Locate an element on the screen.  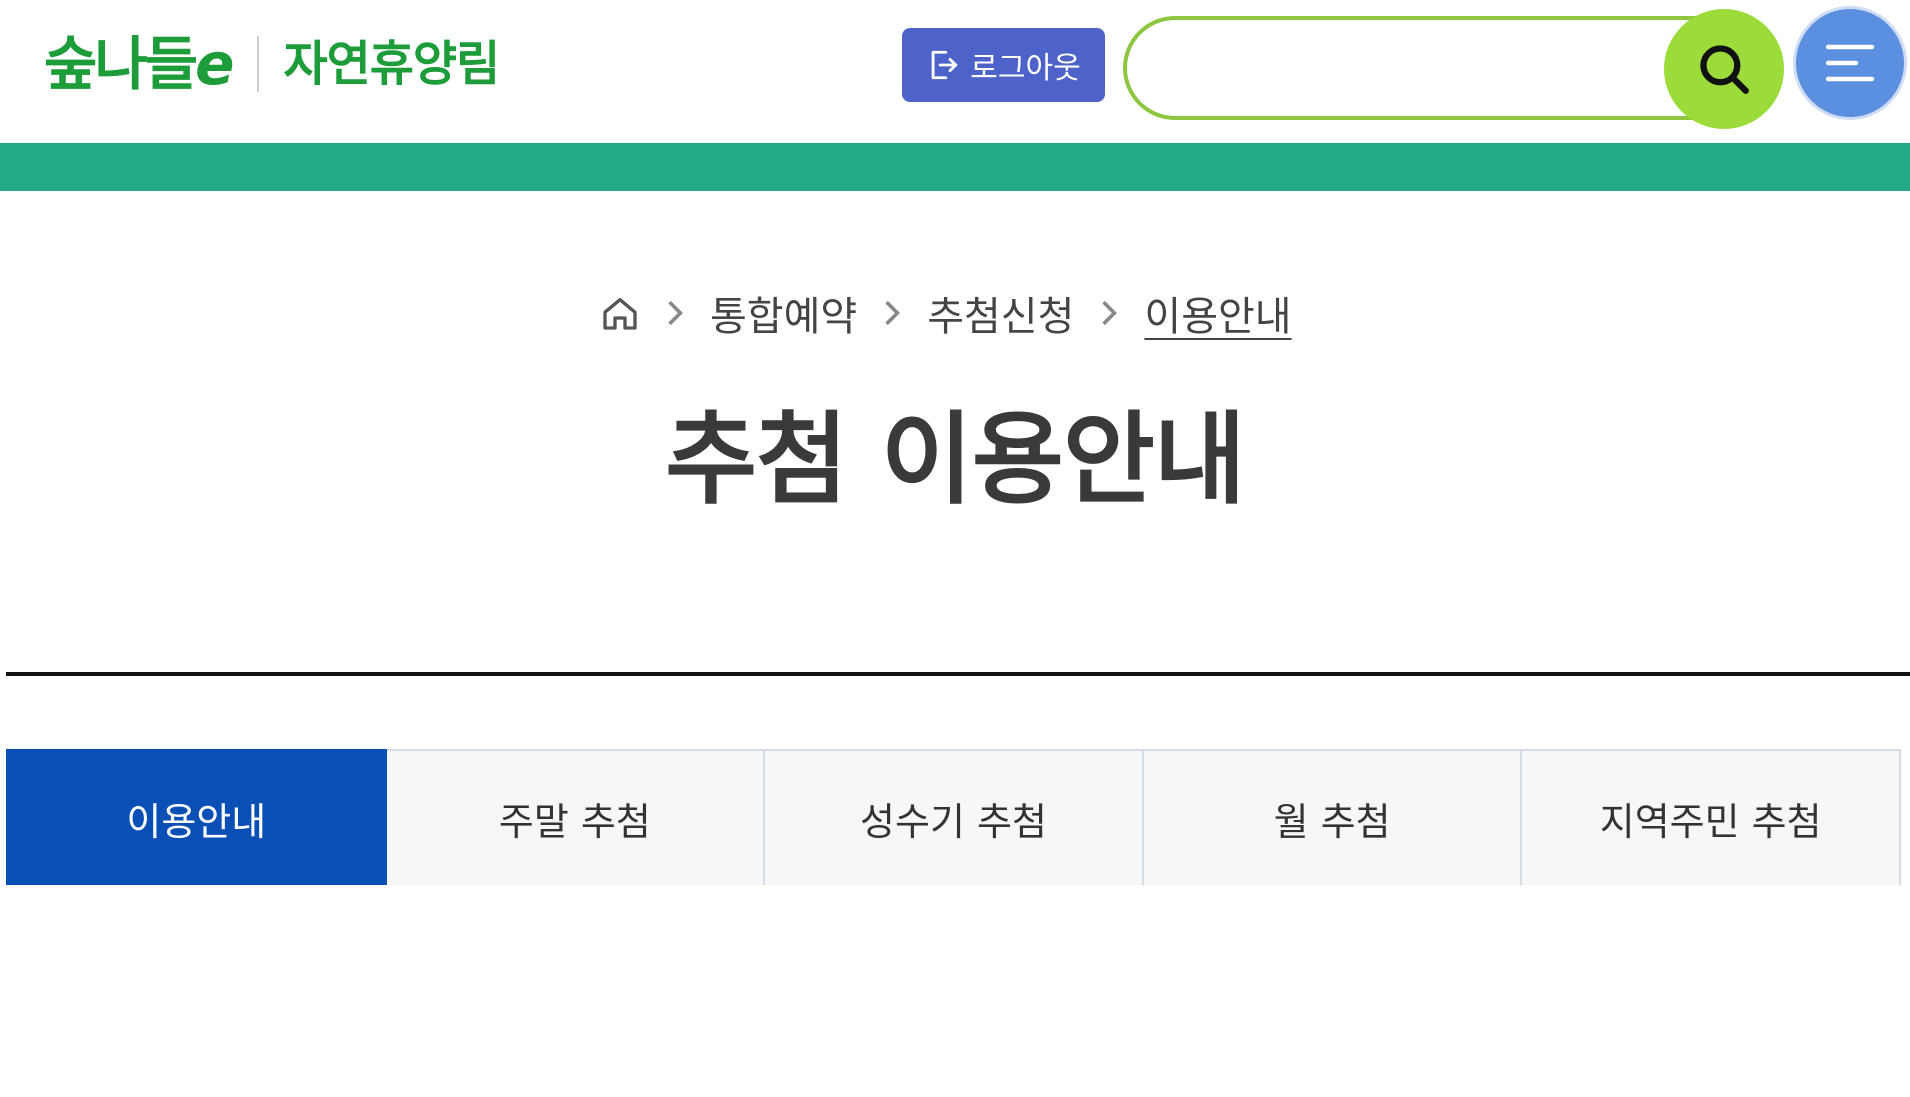
logo-subtitle: 자연휴양림 is located at coordinates (391, 64).